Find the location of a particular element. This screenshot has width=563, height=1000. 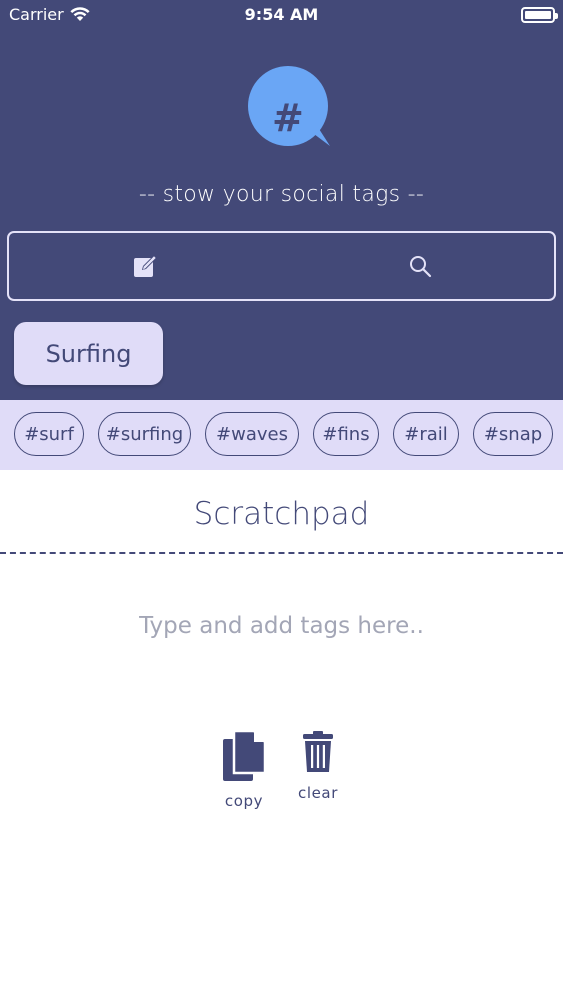

clear-button: clear is located at coordinates (318, 766).